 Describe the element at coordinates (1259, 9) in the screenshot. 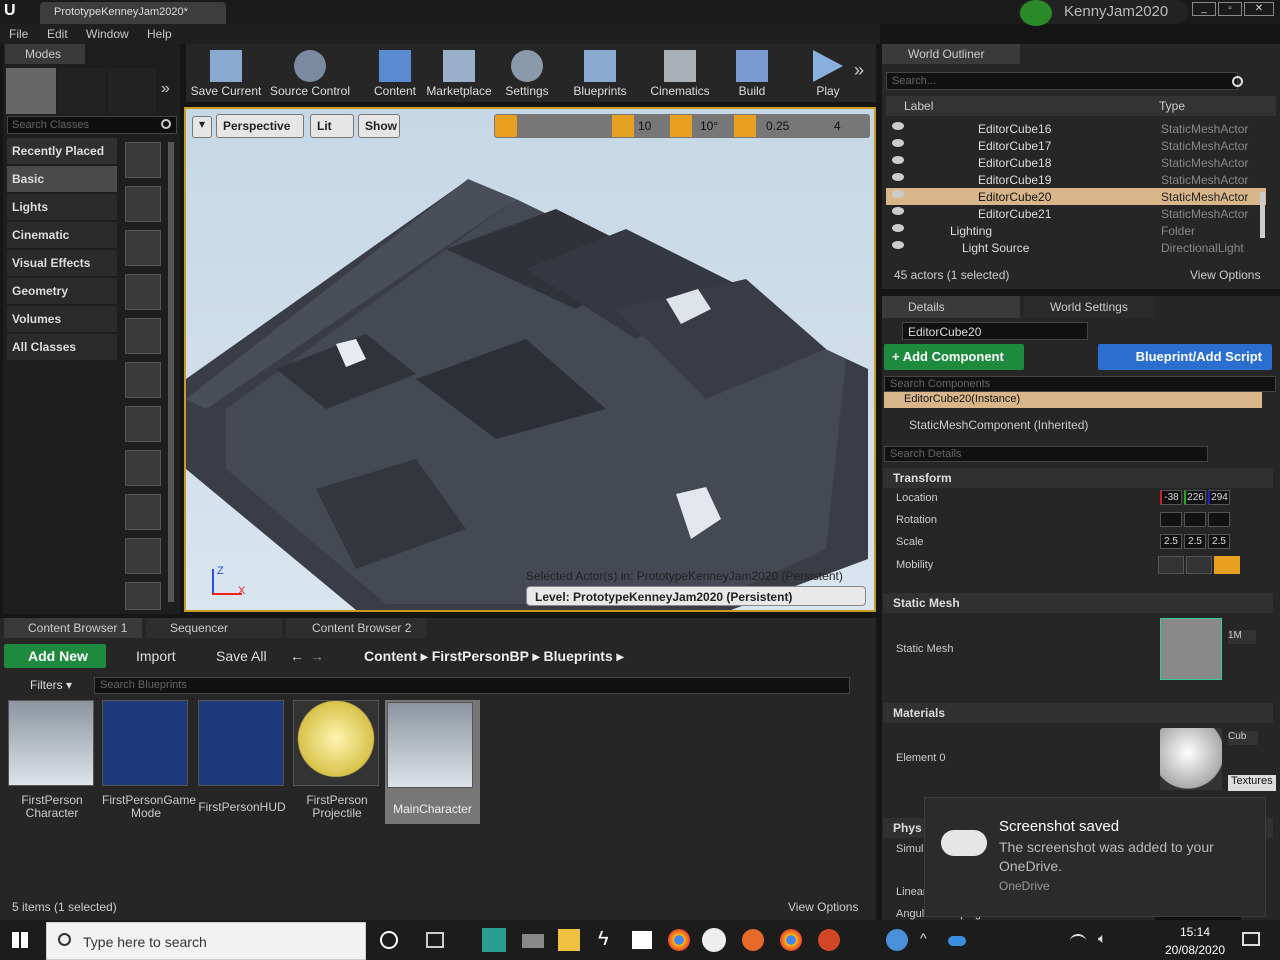

I see `close-button: ✕` at that location.